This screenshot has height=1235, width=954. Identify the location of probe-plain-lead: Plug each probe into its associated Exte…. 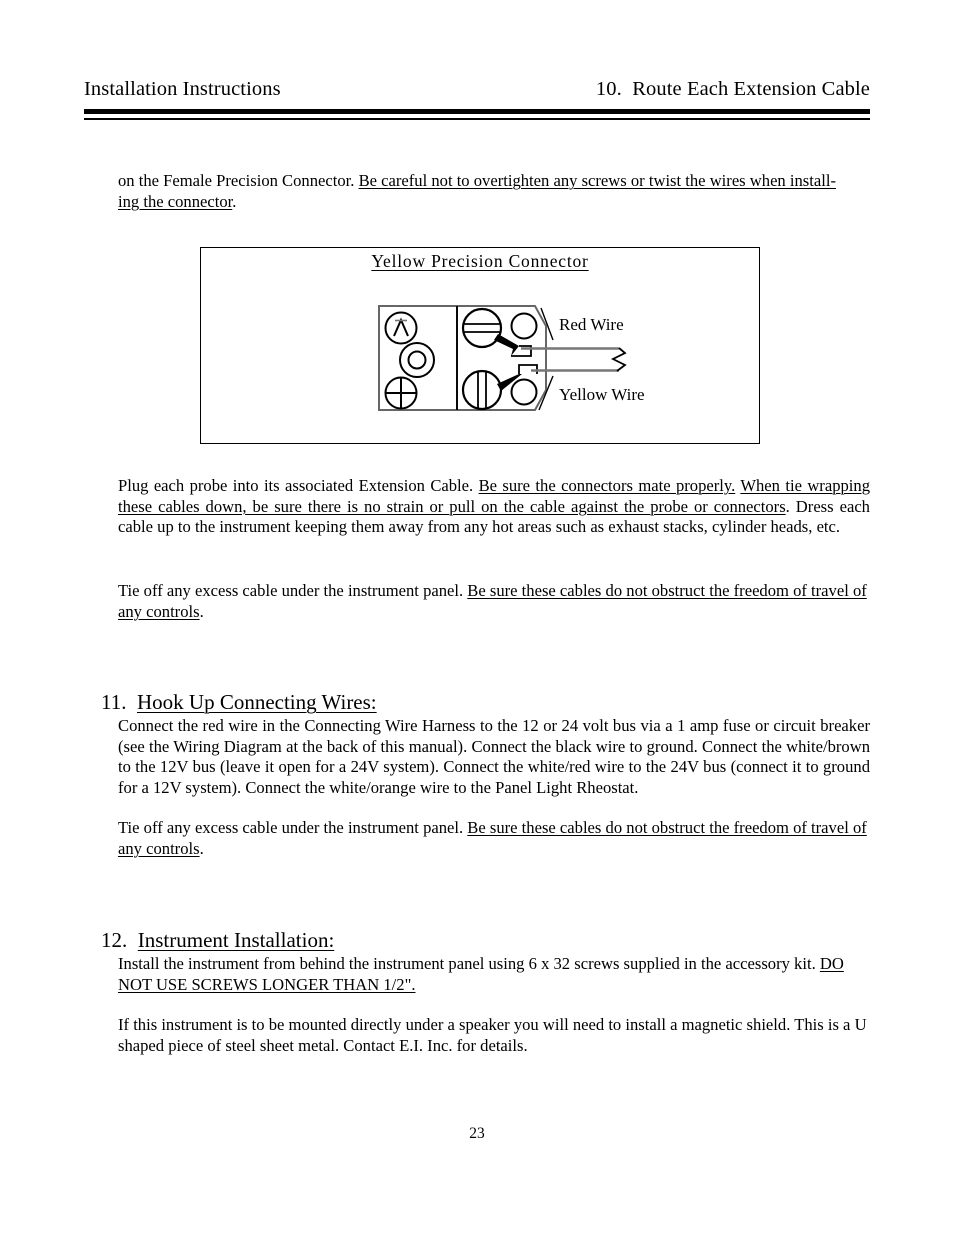
(298, 485).